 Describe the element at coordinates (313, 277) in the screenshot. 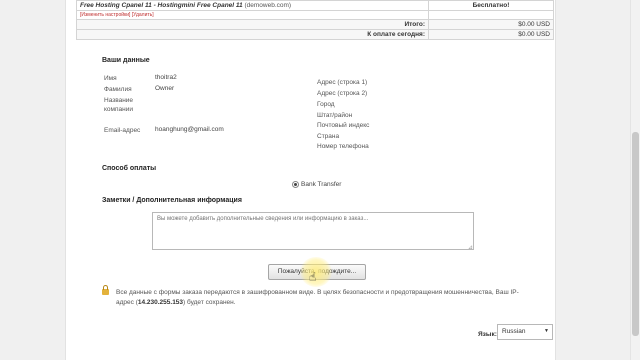

I see `hand-pointer-icon: ☝` at that location.